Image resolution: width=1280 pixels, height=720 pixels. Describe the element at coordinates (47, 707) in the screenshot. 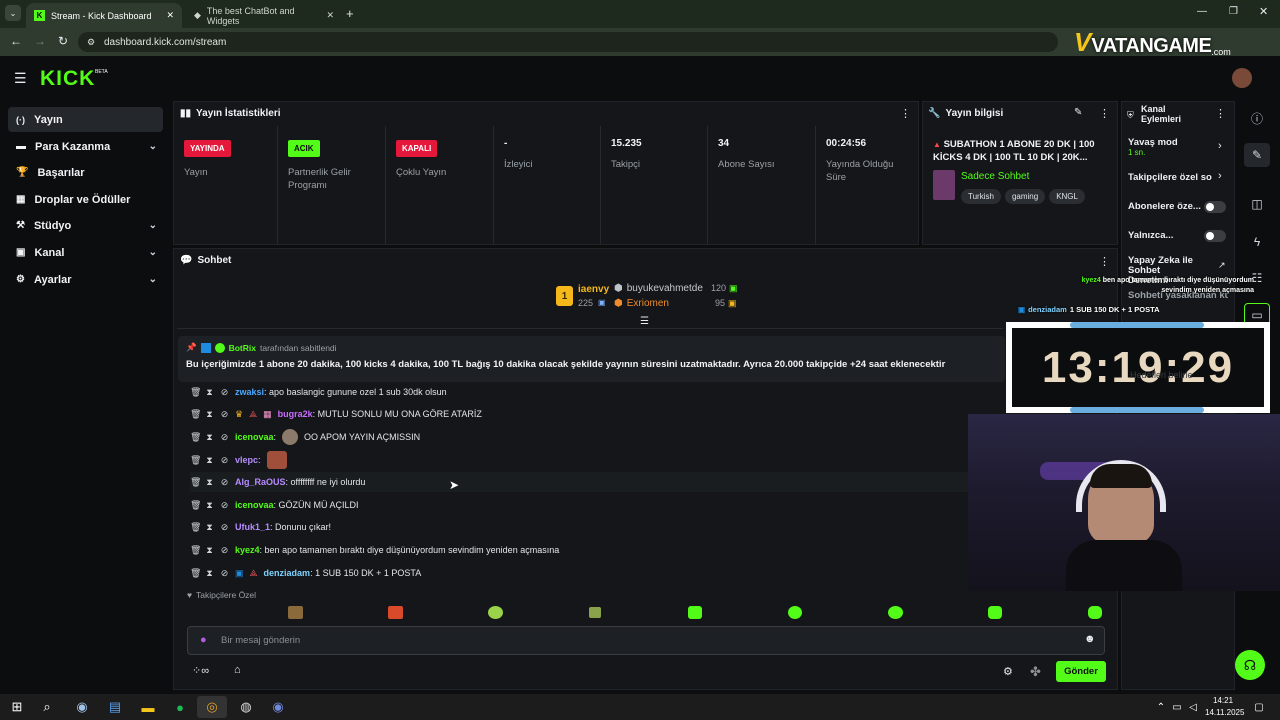

I see `search-icon: ⌕` at that location.